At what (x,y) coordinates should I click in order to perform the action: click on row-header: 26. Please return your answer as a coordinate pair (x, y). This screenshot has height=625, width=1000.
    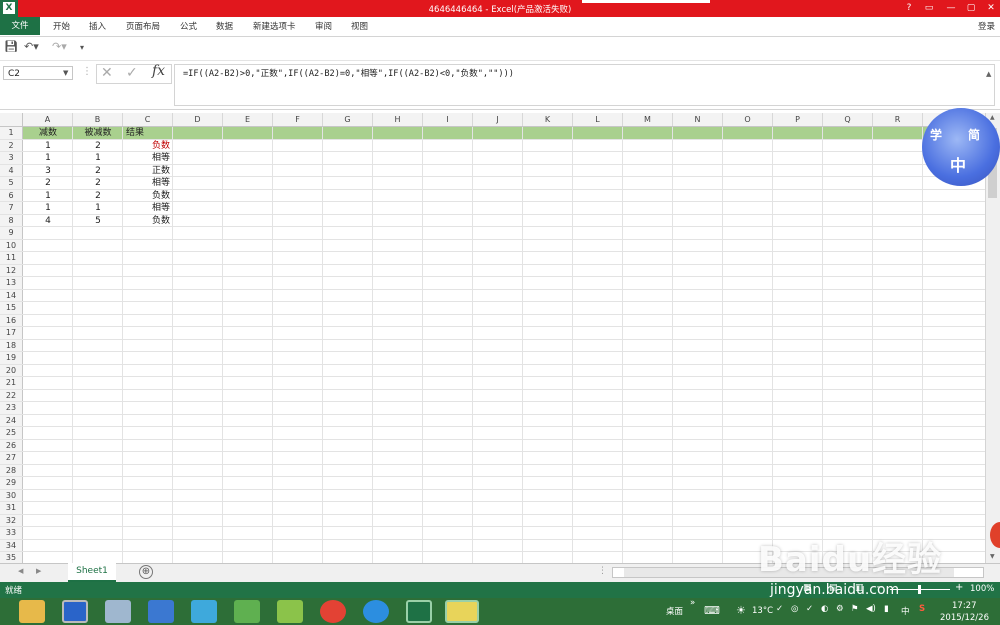
    Looking at the image, I should click on (11, 445).